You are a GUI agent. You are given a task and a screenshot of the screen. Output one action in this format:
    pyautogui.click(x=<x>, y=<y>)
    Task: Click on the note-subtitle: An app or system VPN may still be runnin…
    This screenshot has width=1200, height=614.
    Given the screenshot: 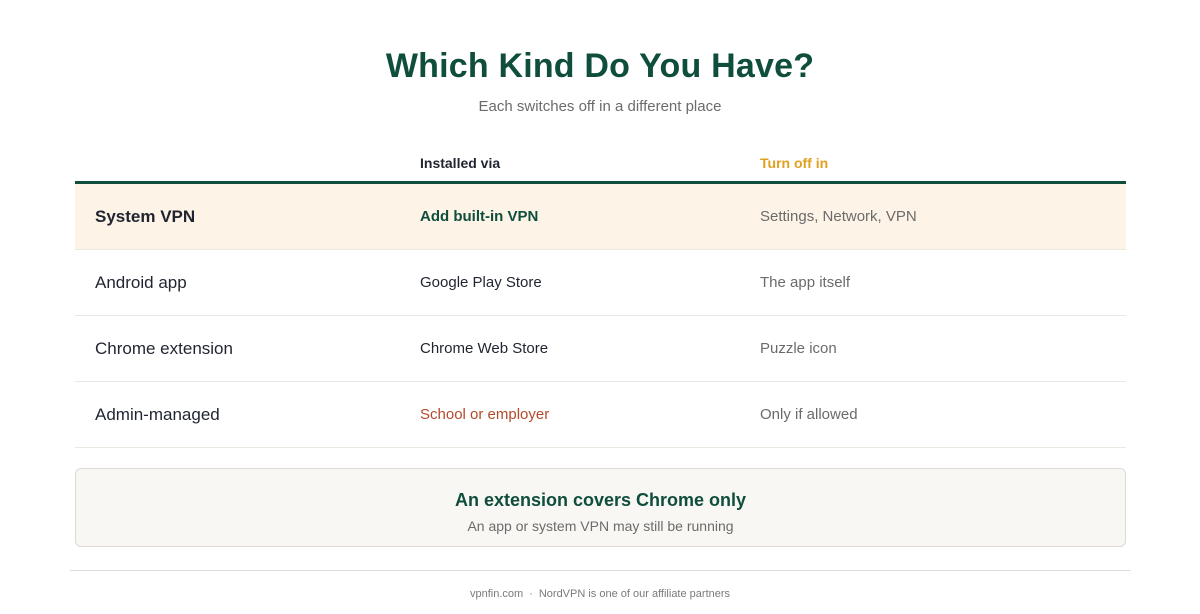 What is the action you would take?
    pyautogui.click(x=600, y=526)
    